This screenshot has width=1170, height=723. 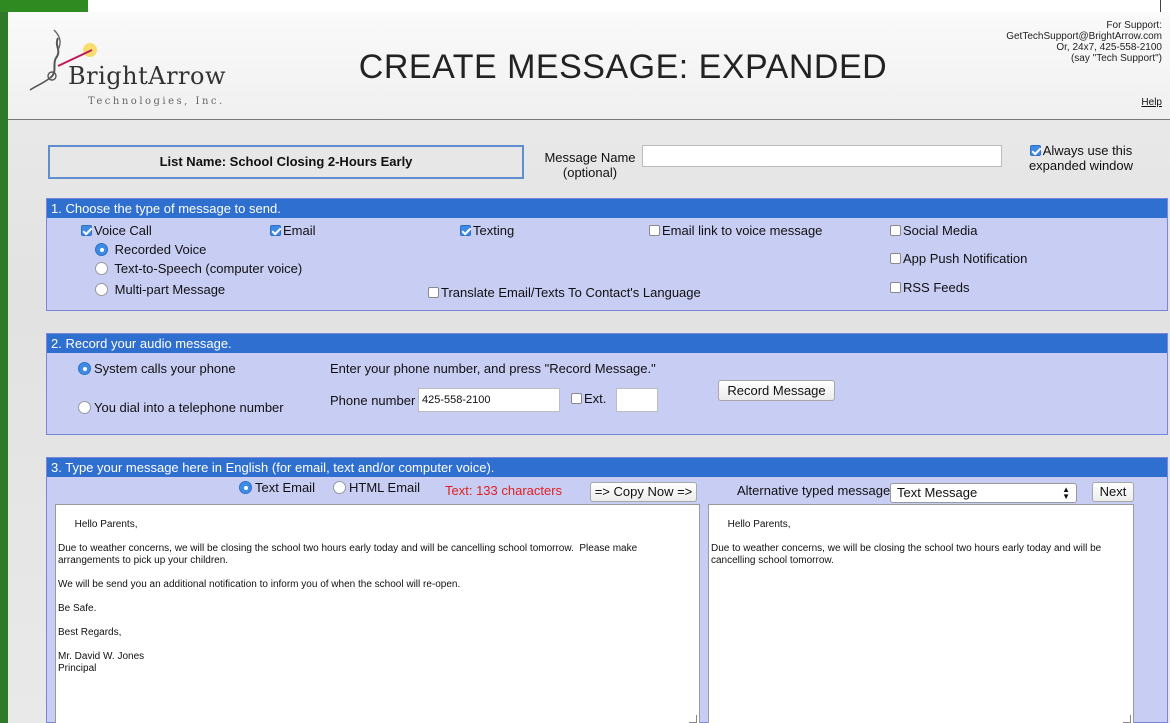 I want to click on you-dial-option: You dial into a telephone number, so click(x=181, y=407).